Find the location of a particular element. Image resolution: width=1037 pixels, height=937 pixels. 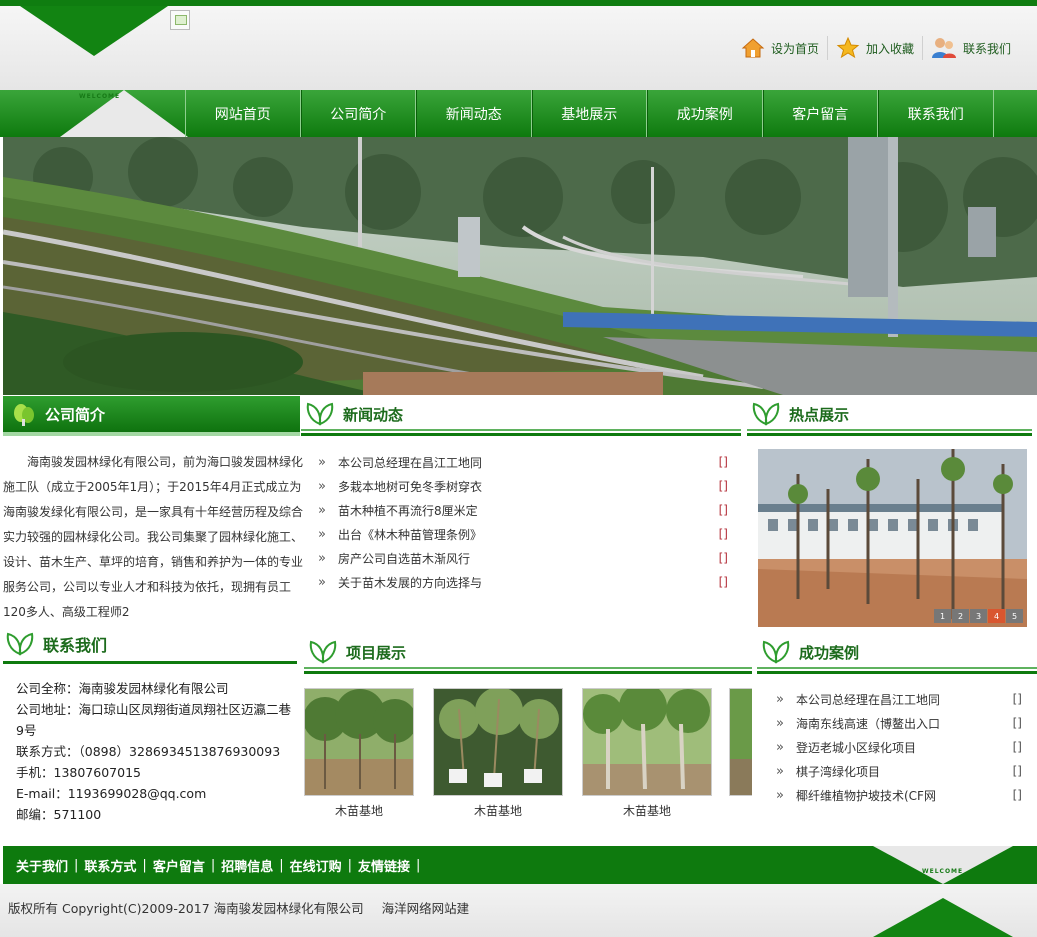

footer-link-friends: 友情链接 is located at coordinates (384, 865).